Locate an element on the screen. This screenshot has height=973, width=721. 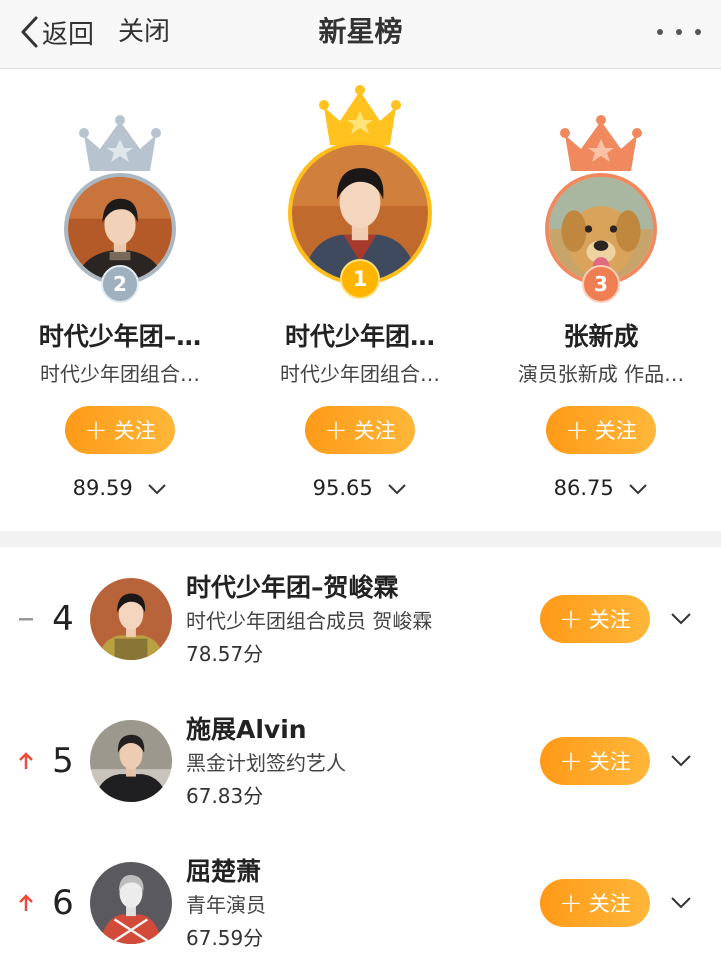
podium-score-toggle: 95.65 is located at coordinates (360, 488).